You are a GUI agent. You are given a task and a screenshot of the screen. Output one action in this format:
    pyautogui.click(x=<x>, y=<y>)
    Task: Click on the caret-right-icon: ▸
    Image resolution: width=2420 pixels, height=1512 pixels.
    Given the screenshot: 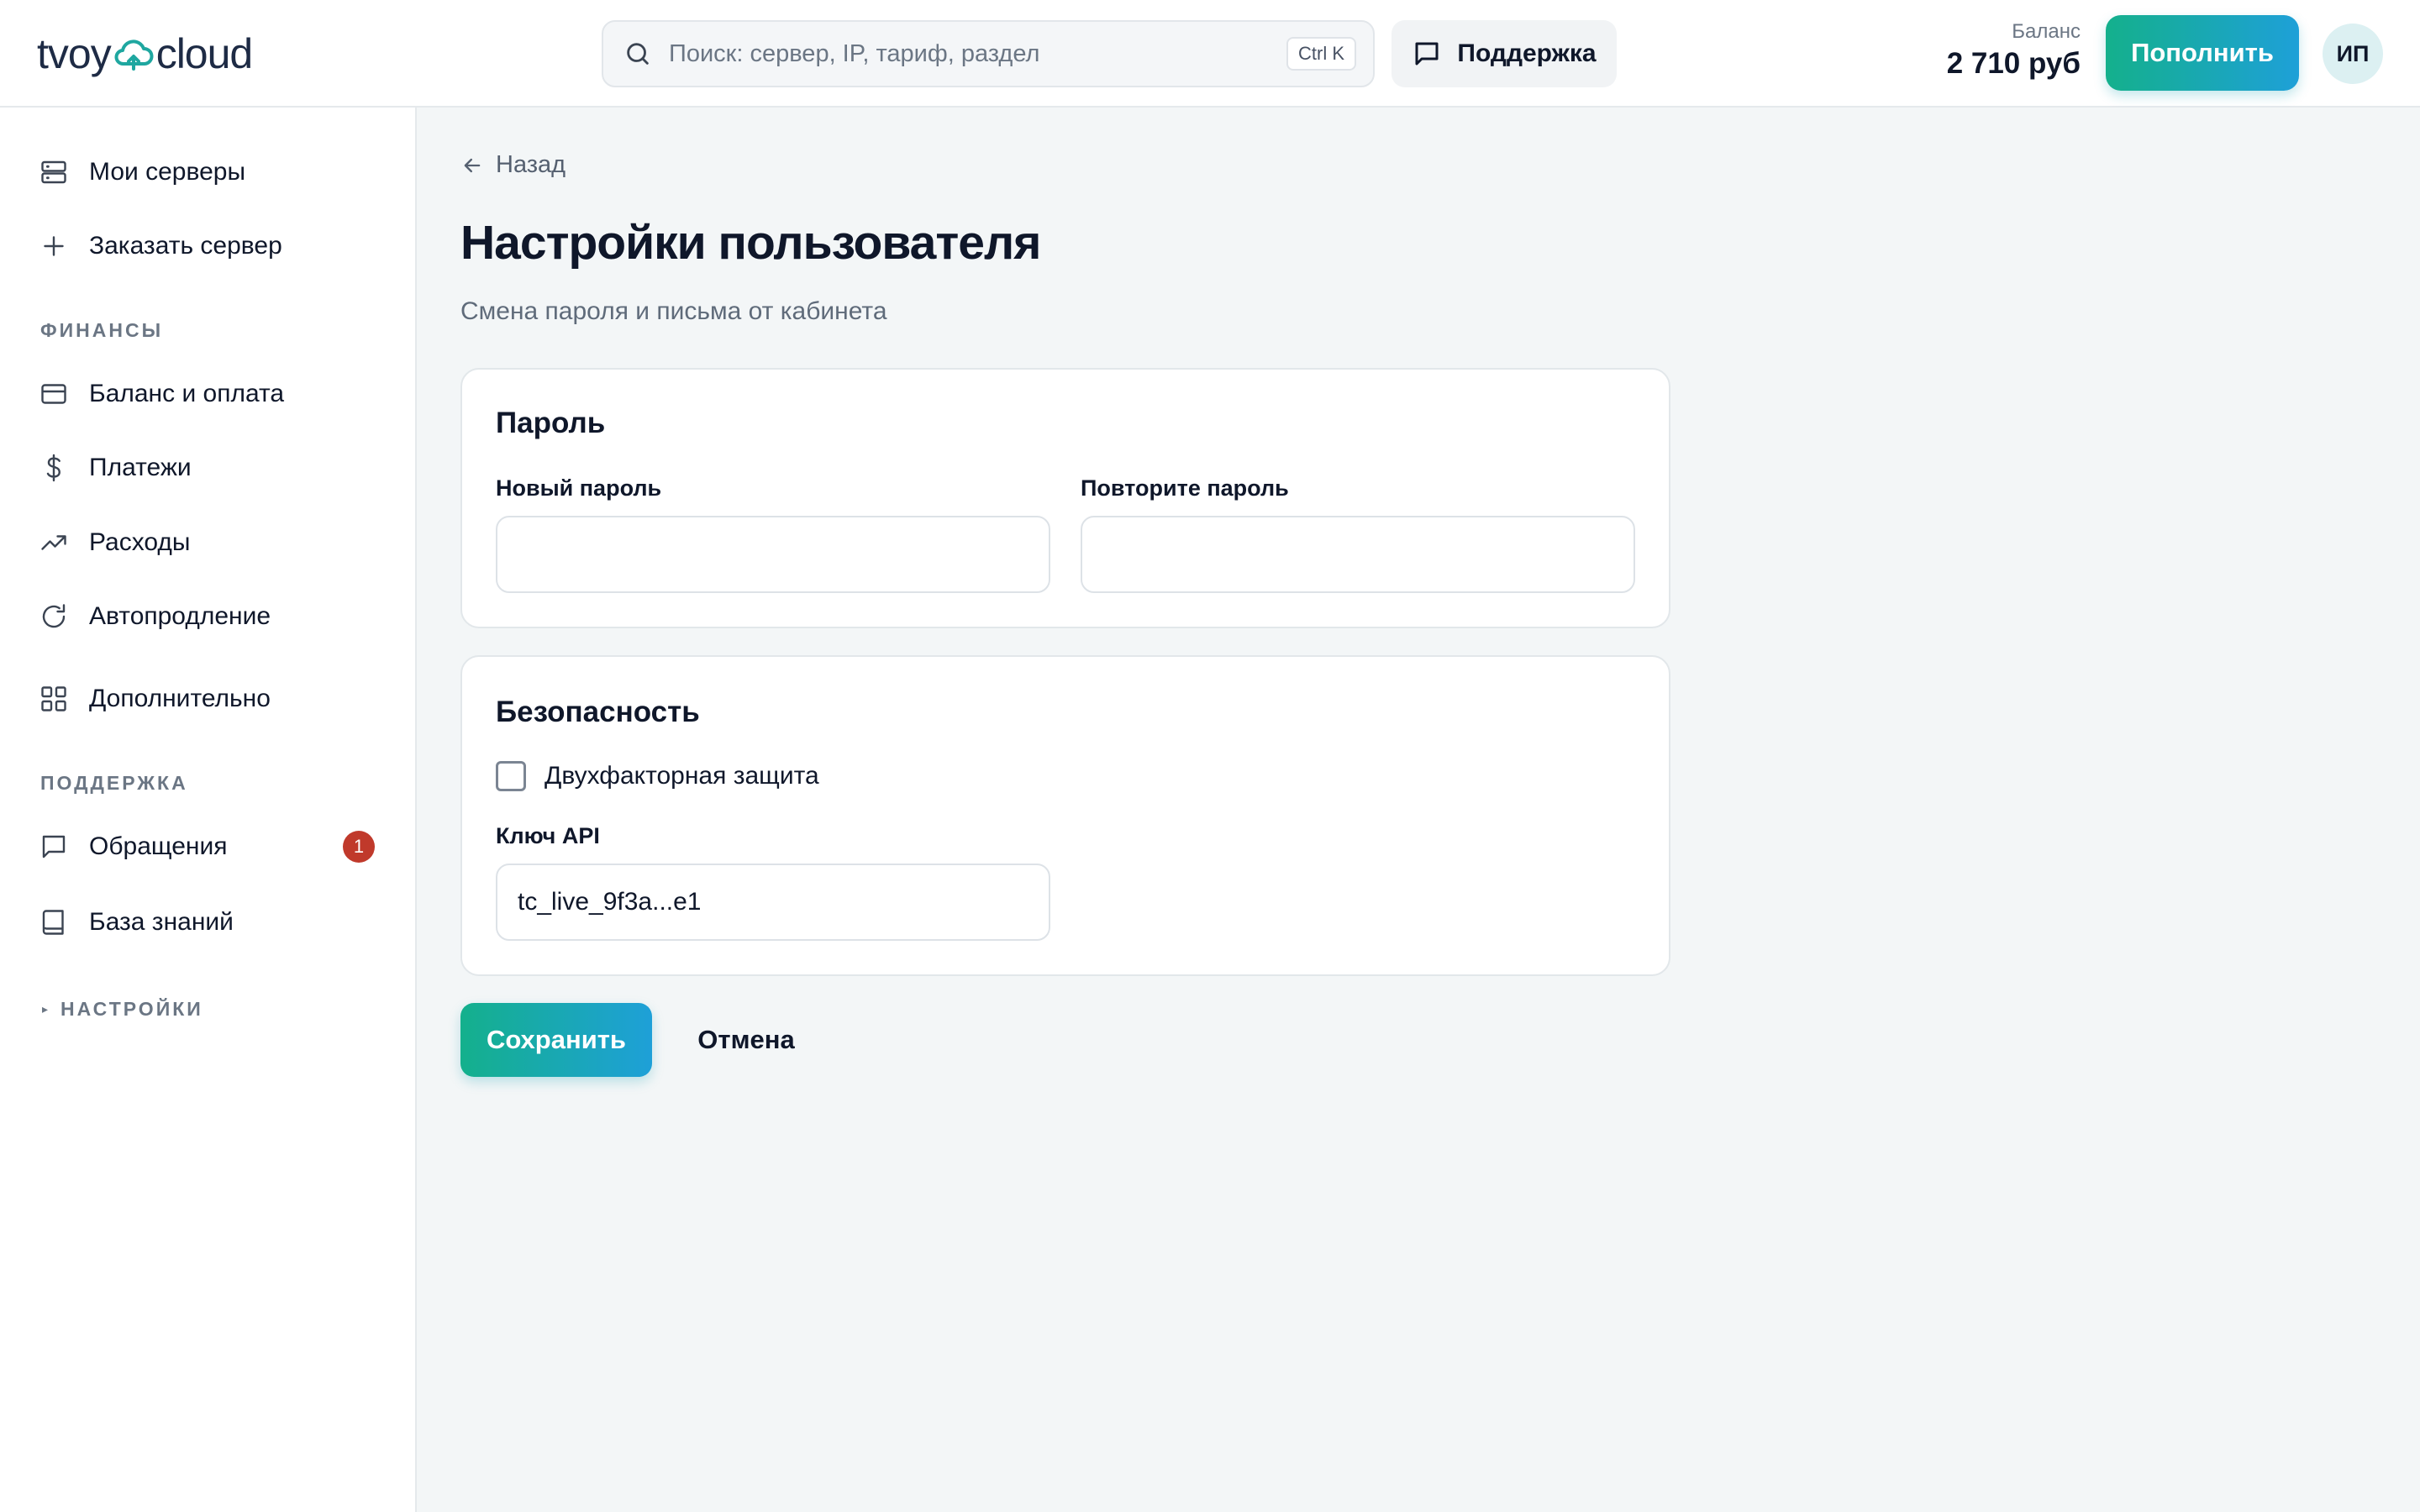 What is the action you would take?
    pyautogui.click(x=46, y=1009)
    